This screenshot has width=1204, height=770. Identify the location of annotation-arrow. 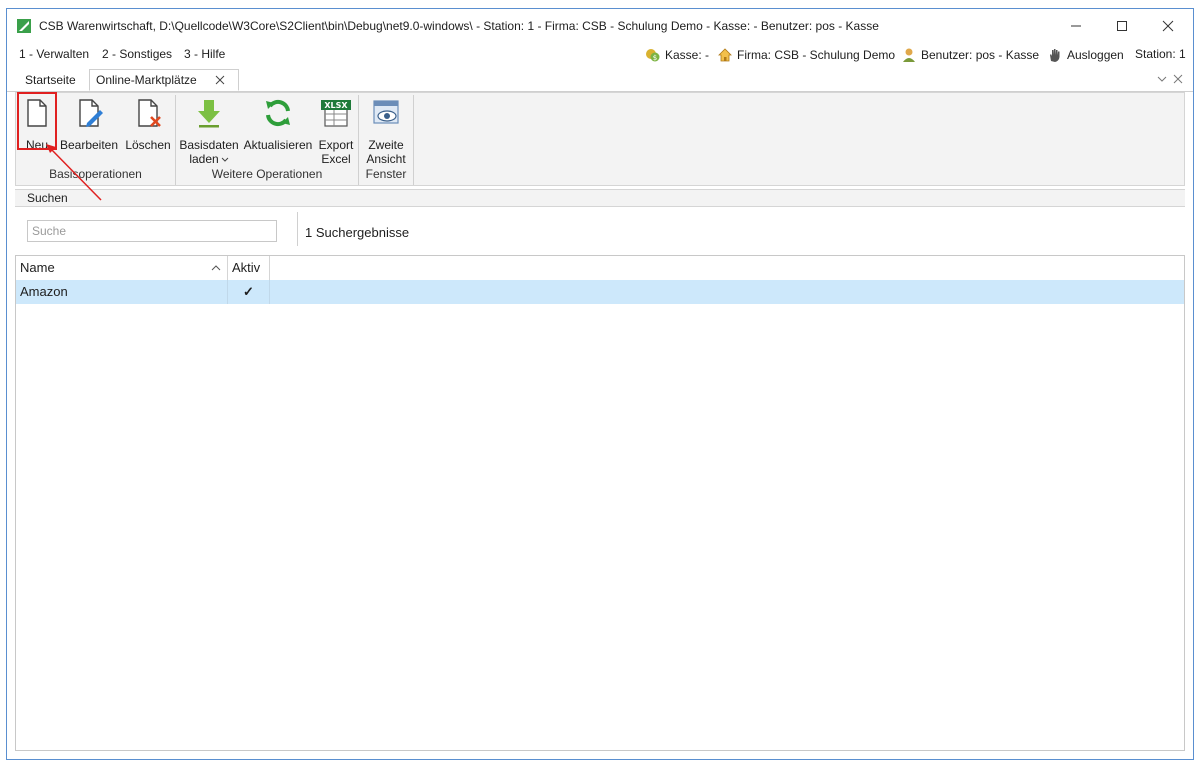
(74, 172).